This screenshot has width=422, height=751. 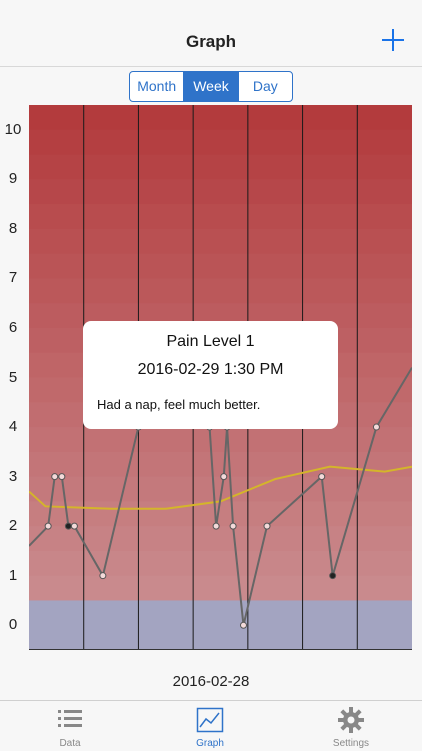 I want to click on segment-day: Day, so click(x=264, y=86).